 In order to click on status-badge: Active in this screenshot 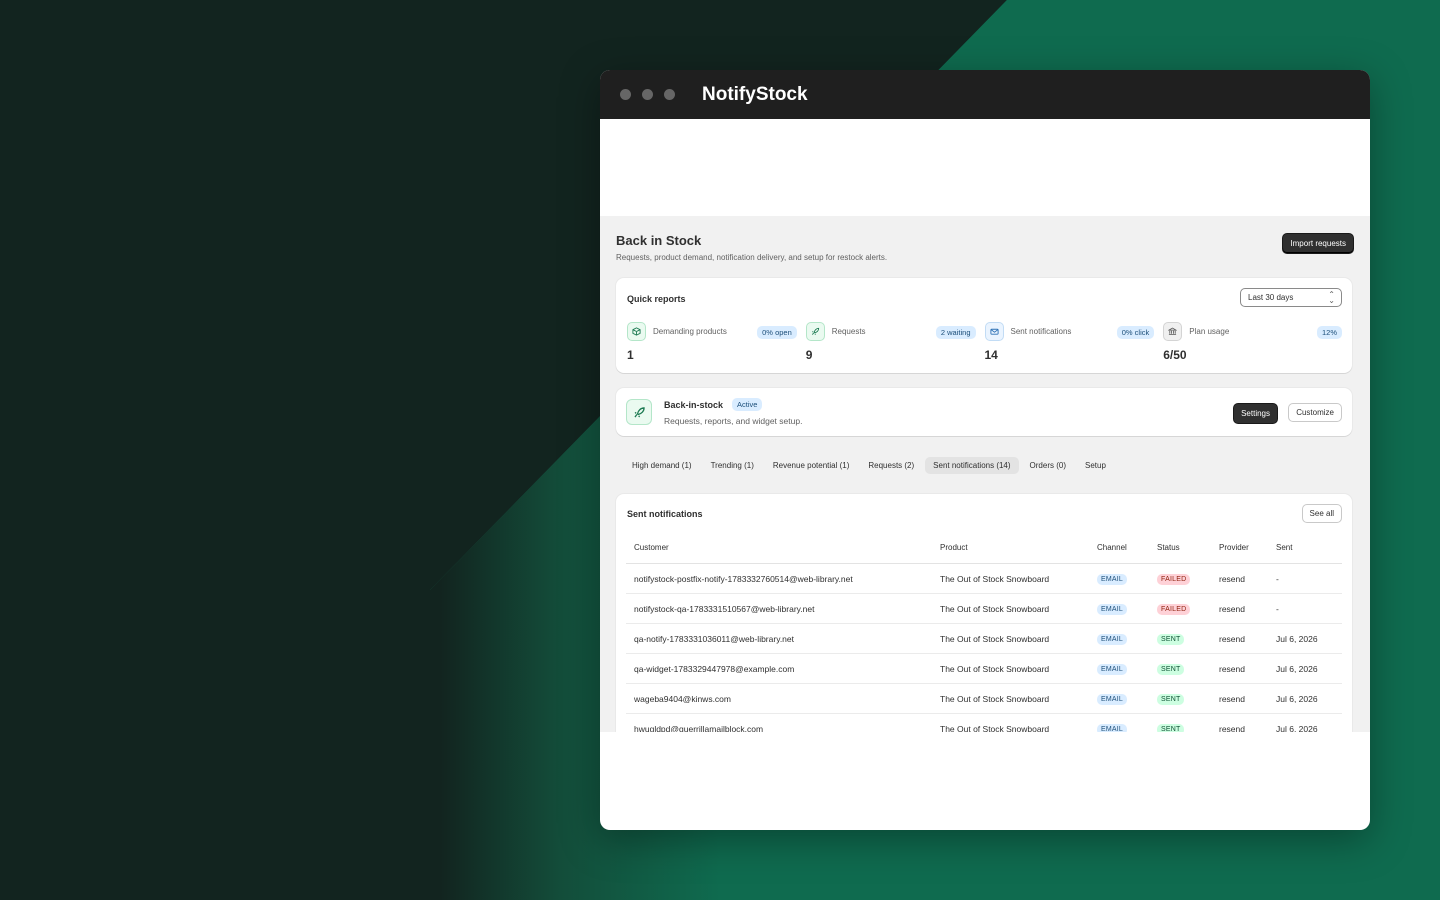, I will do `click(747, 404)`.